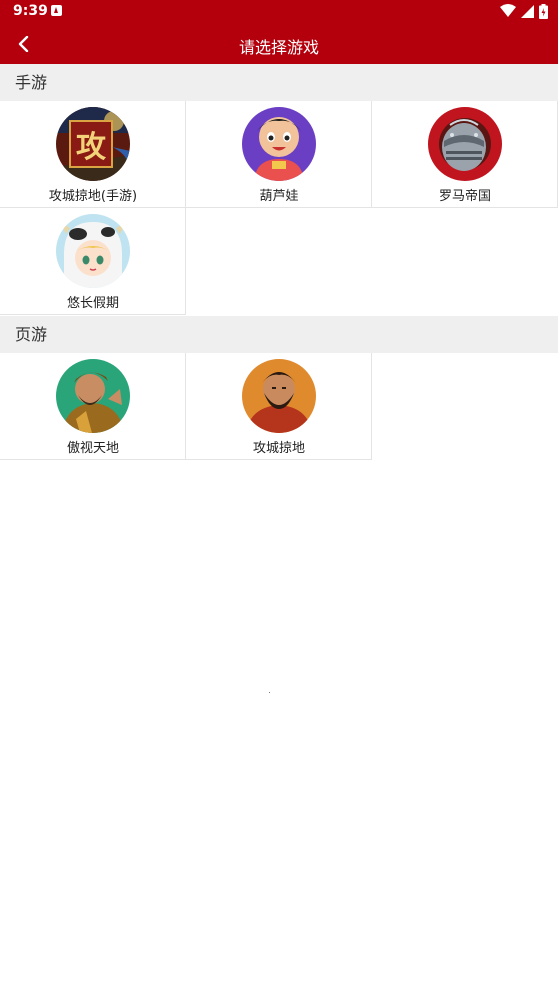 The width and height of the screenshot is (558, 992). I want to click on game-label: 罗马帝国, so click(464, 196).